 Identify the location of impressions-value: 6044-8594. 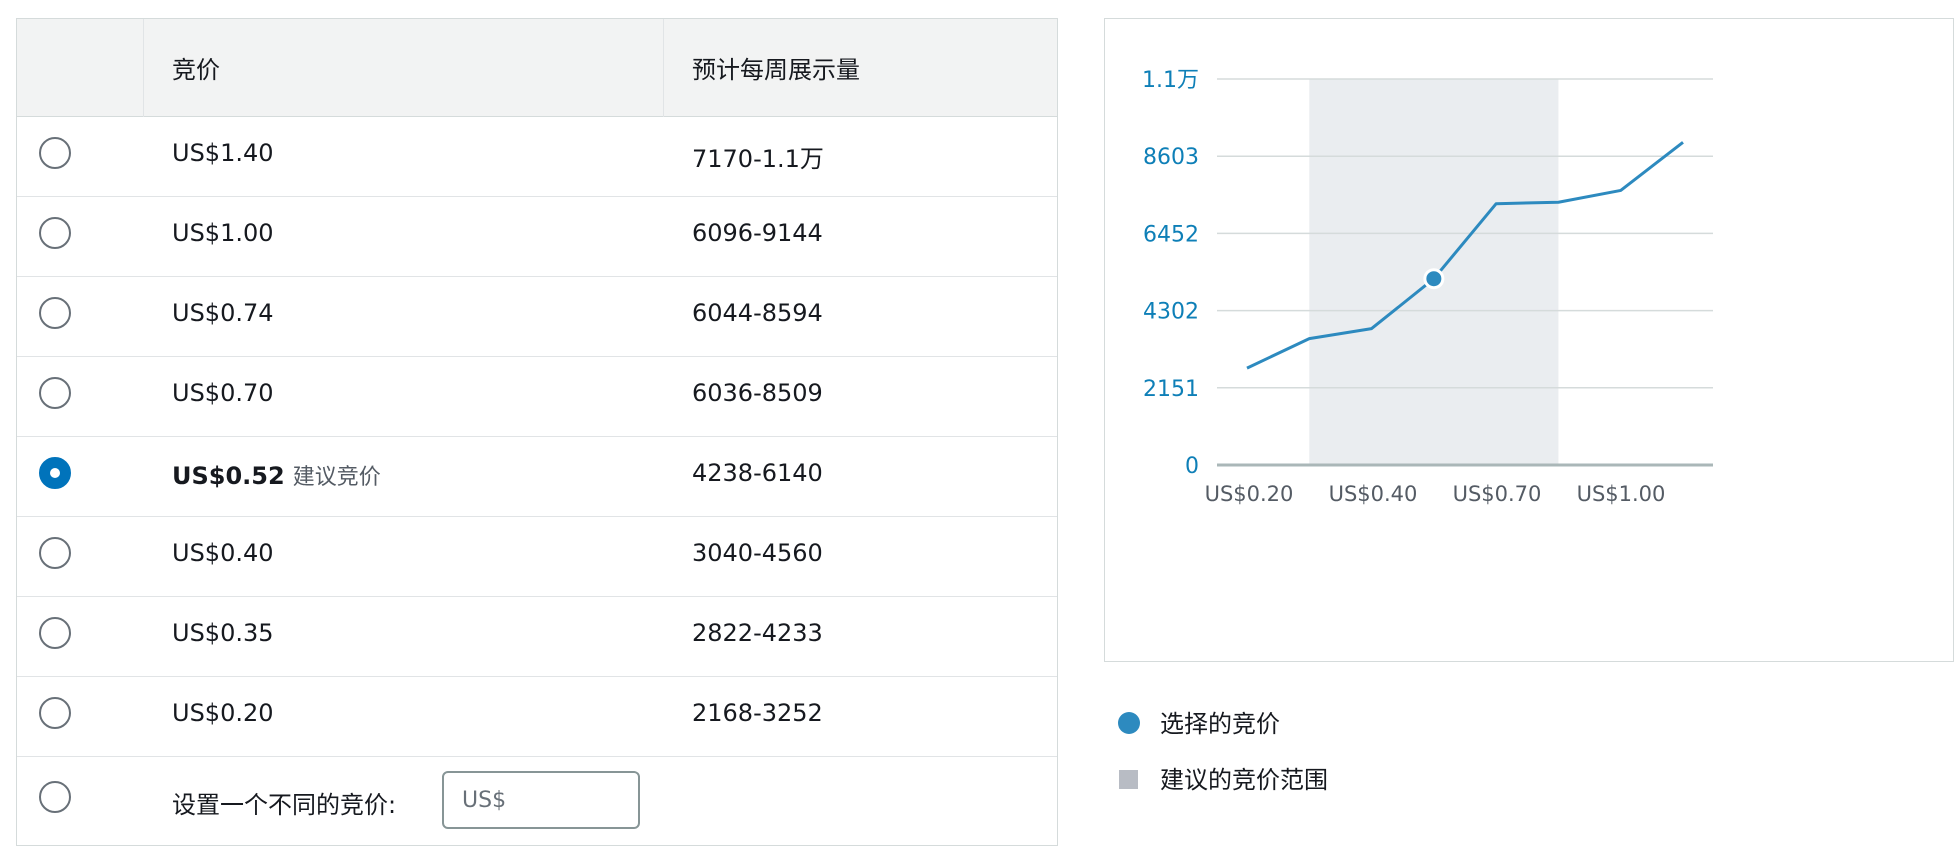
(757, 313).